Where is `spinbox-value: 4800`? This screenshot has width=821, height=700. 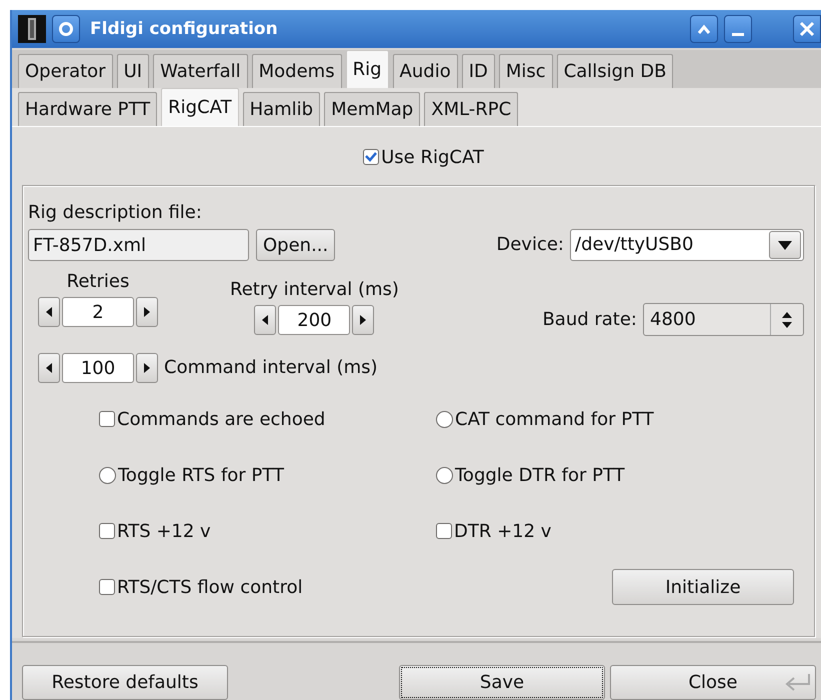 spinbox-value: 4800 is located at coordinates (673, 319).